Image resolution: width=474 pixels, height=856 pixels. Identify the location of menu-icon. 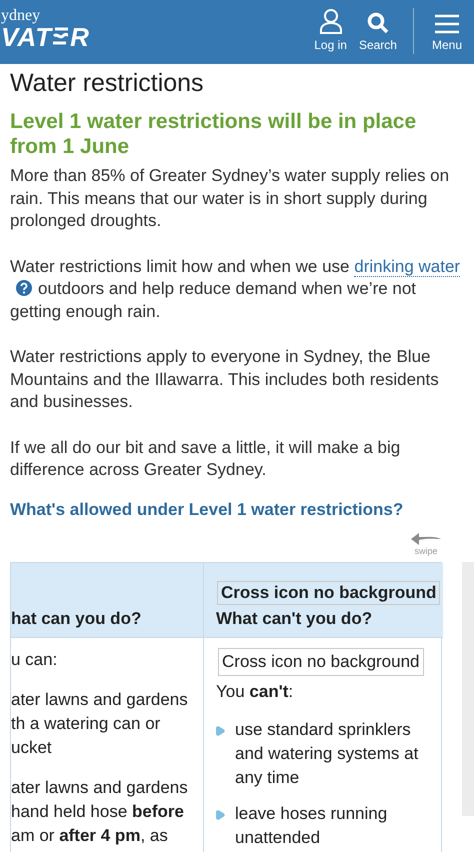
(447, 24).